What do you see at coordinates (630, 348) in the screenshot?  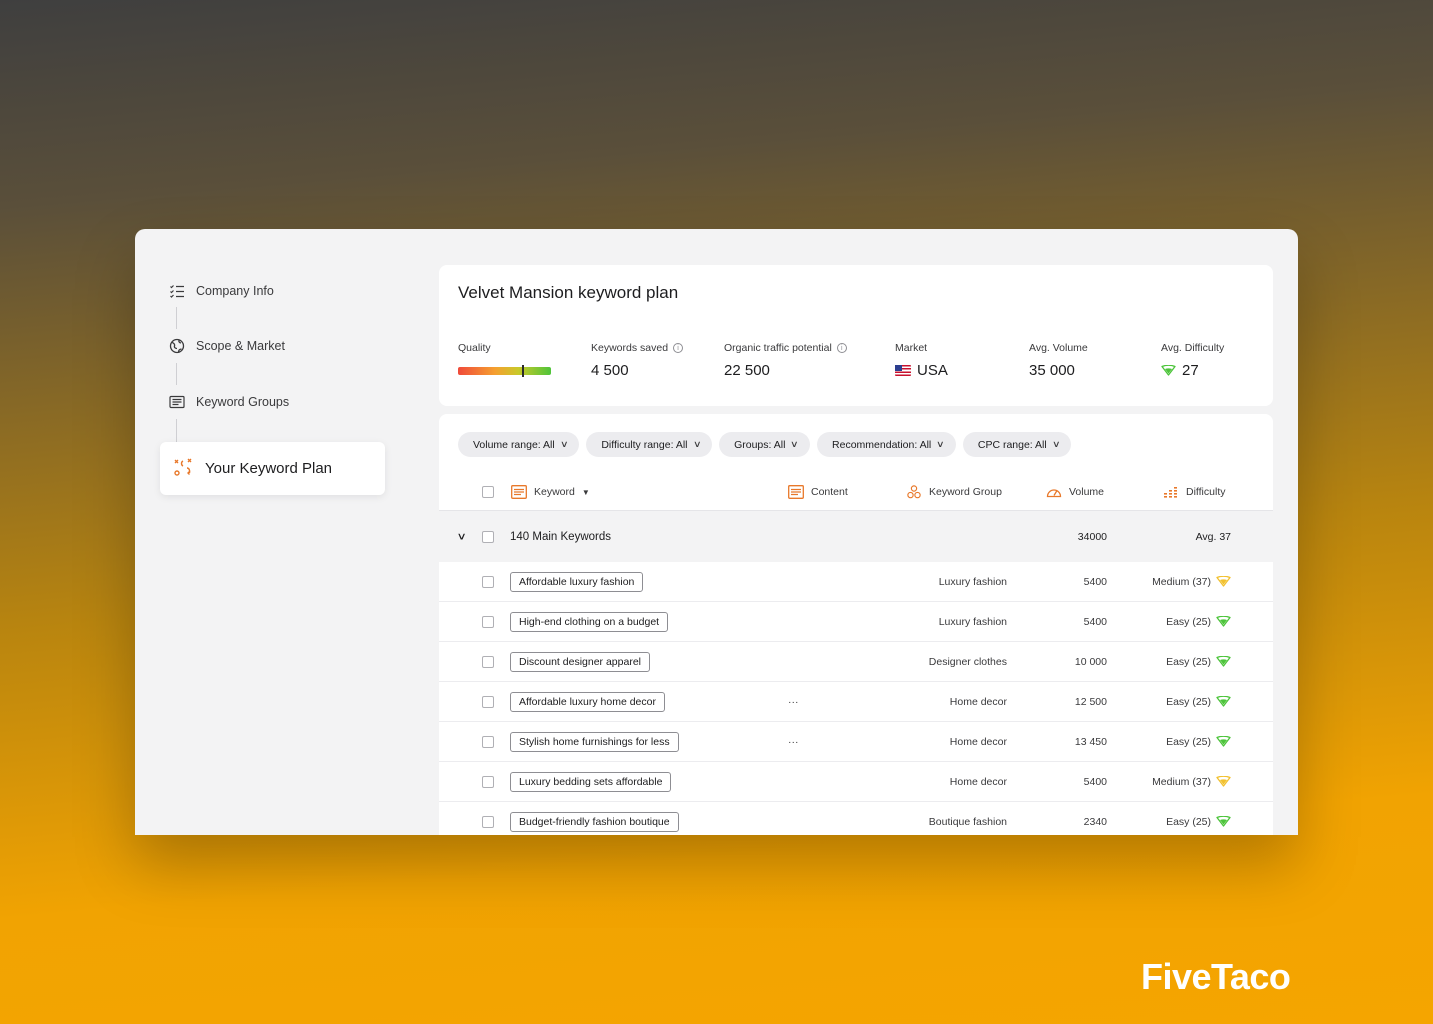 I see `keywords-saved-label: Keywords saved` at bounding box center [630, 348].